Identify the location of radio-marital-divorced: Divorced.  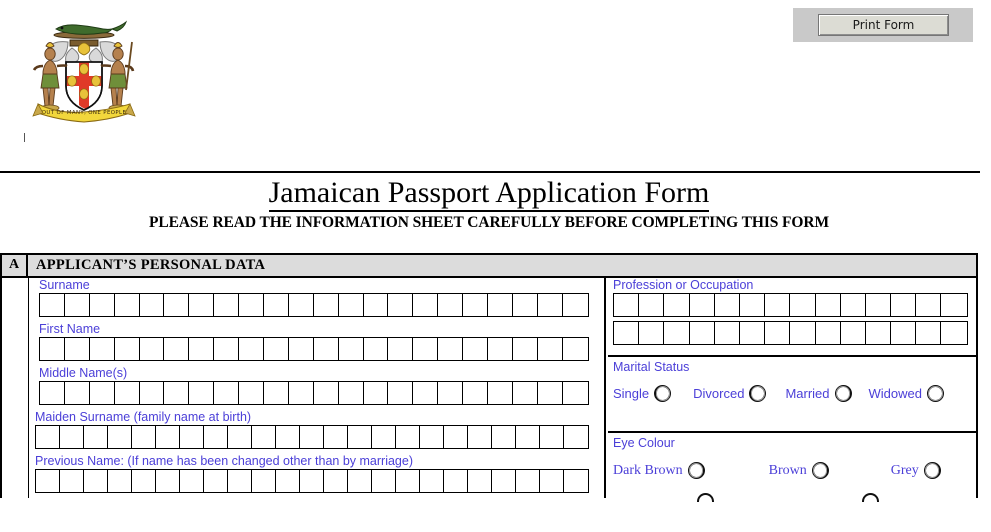
(730, 393).